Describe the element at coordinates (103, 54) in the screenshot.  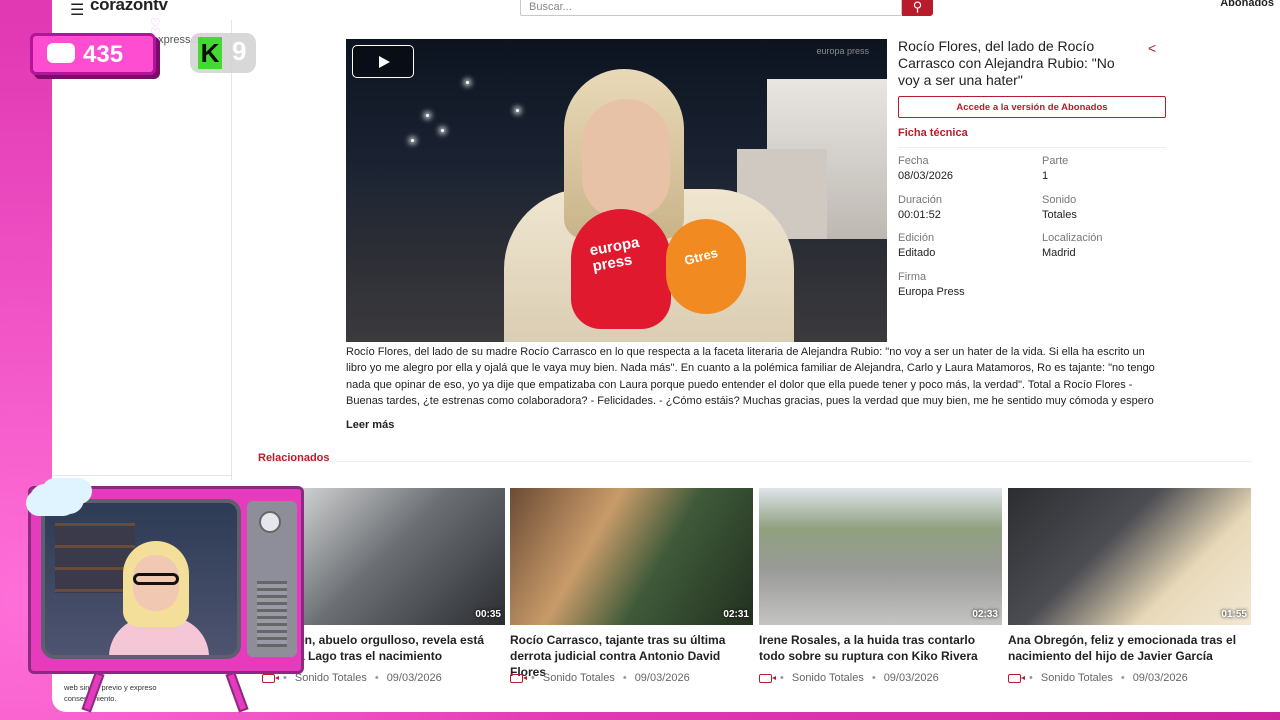
I see `chat-count: 435` at that location.